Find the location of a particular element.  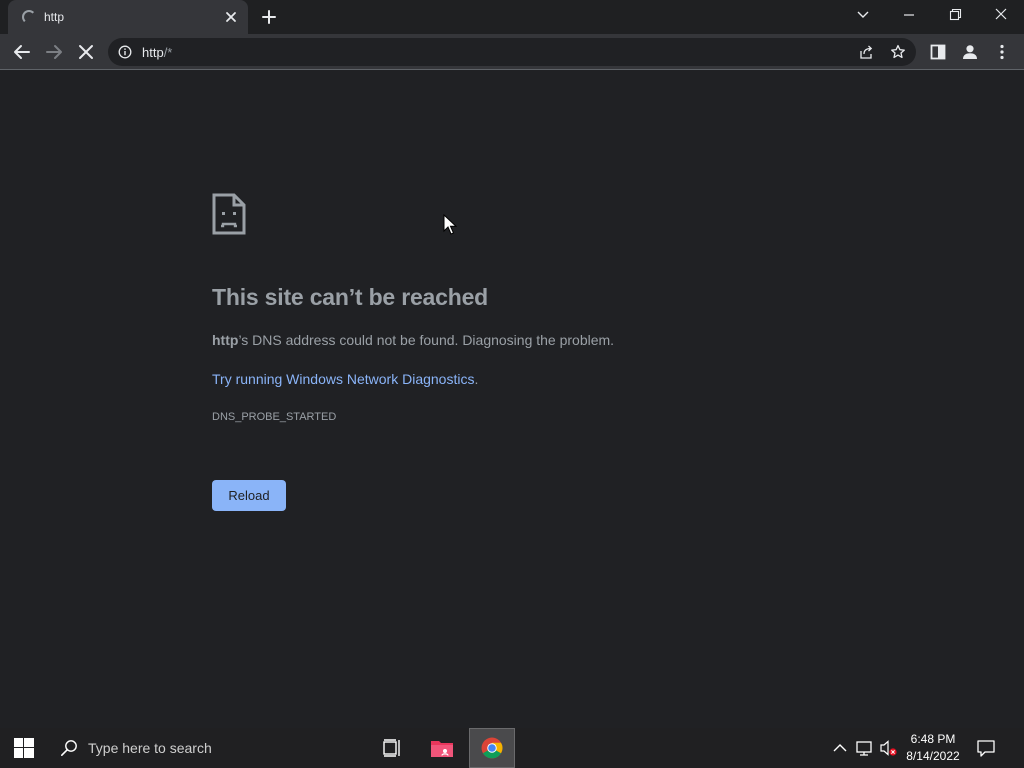

close-icon is located at coordinates (231, 17).